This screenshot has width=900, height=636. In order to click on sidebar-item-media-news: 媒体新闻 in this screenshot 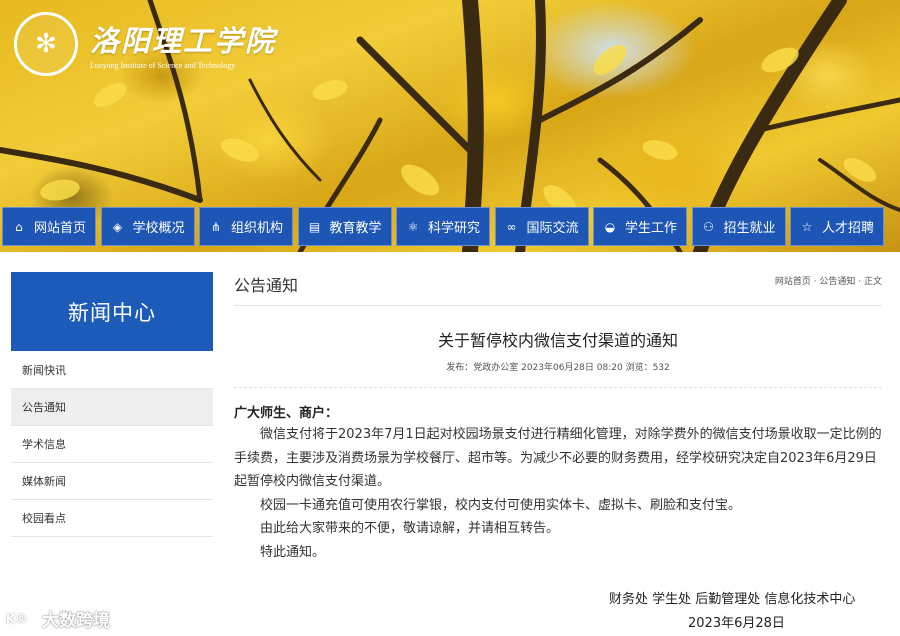, I will do `click(112, 481)`.